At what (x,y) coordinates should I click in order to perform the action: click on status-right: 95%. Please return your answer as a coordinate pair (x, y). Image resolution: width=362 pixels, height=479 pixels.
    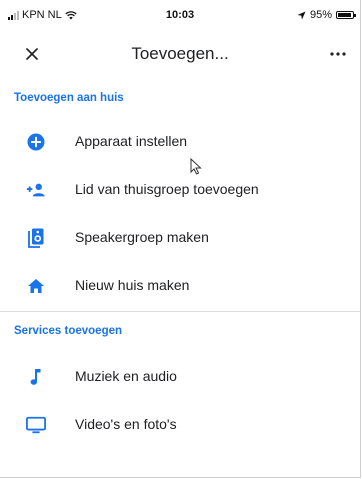
    Looking at the image, I should click on (326, 15).